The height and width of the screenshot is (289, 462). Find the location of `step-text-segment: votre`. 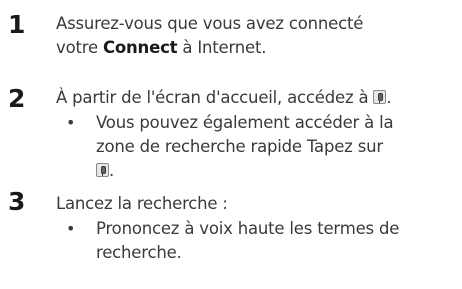

step-text-segment: votre is located at coordinates (79, 47).